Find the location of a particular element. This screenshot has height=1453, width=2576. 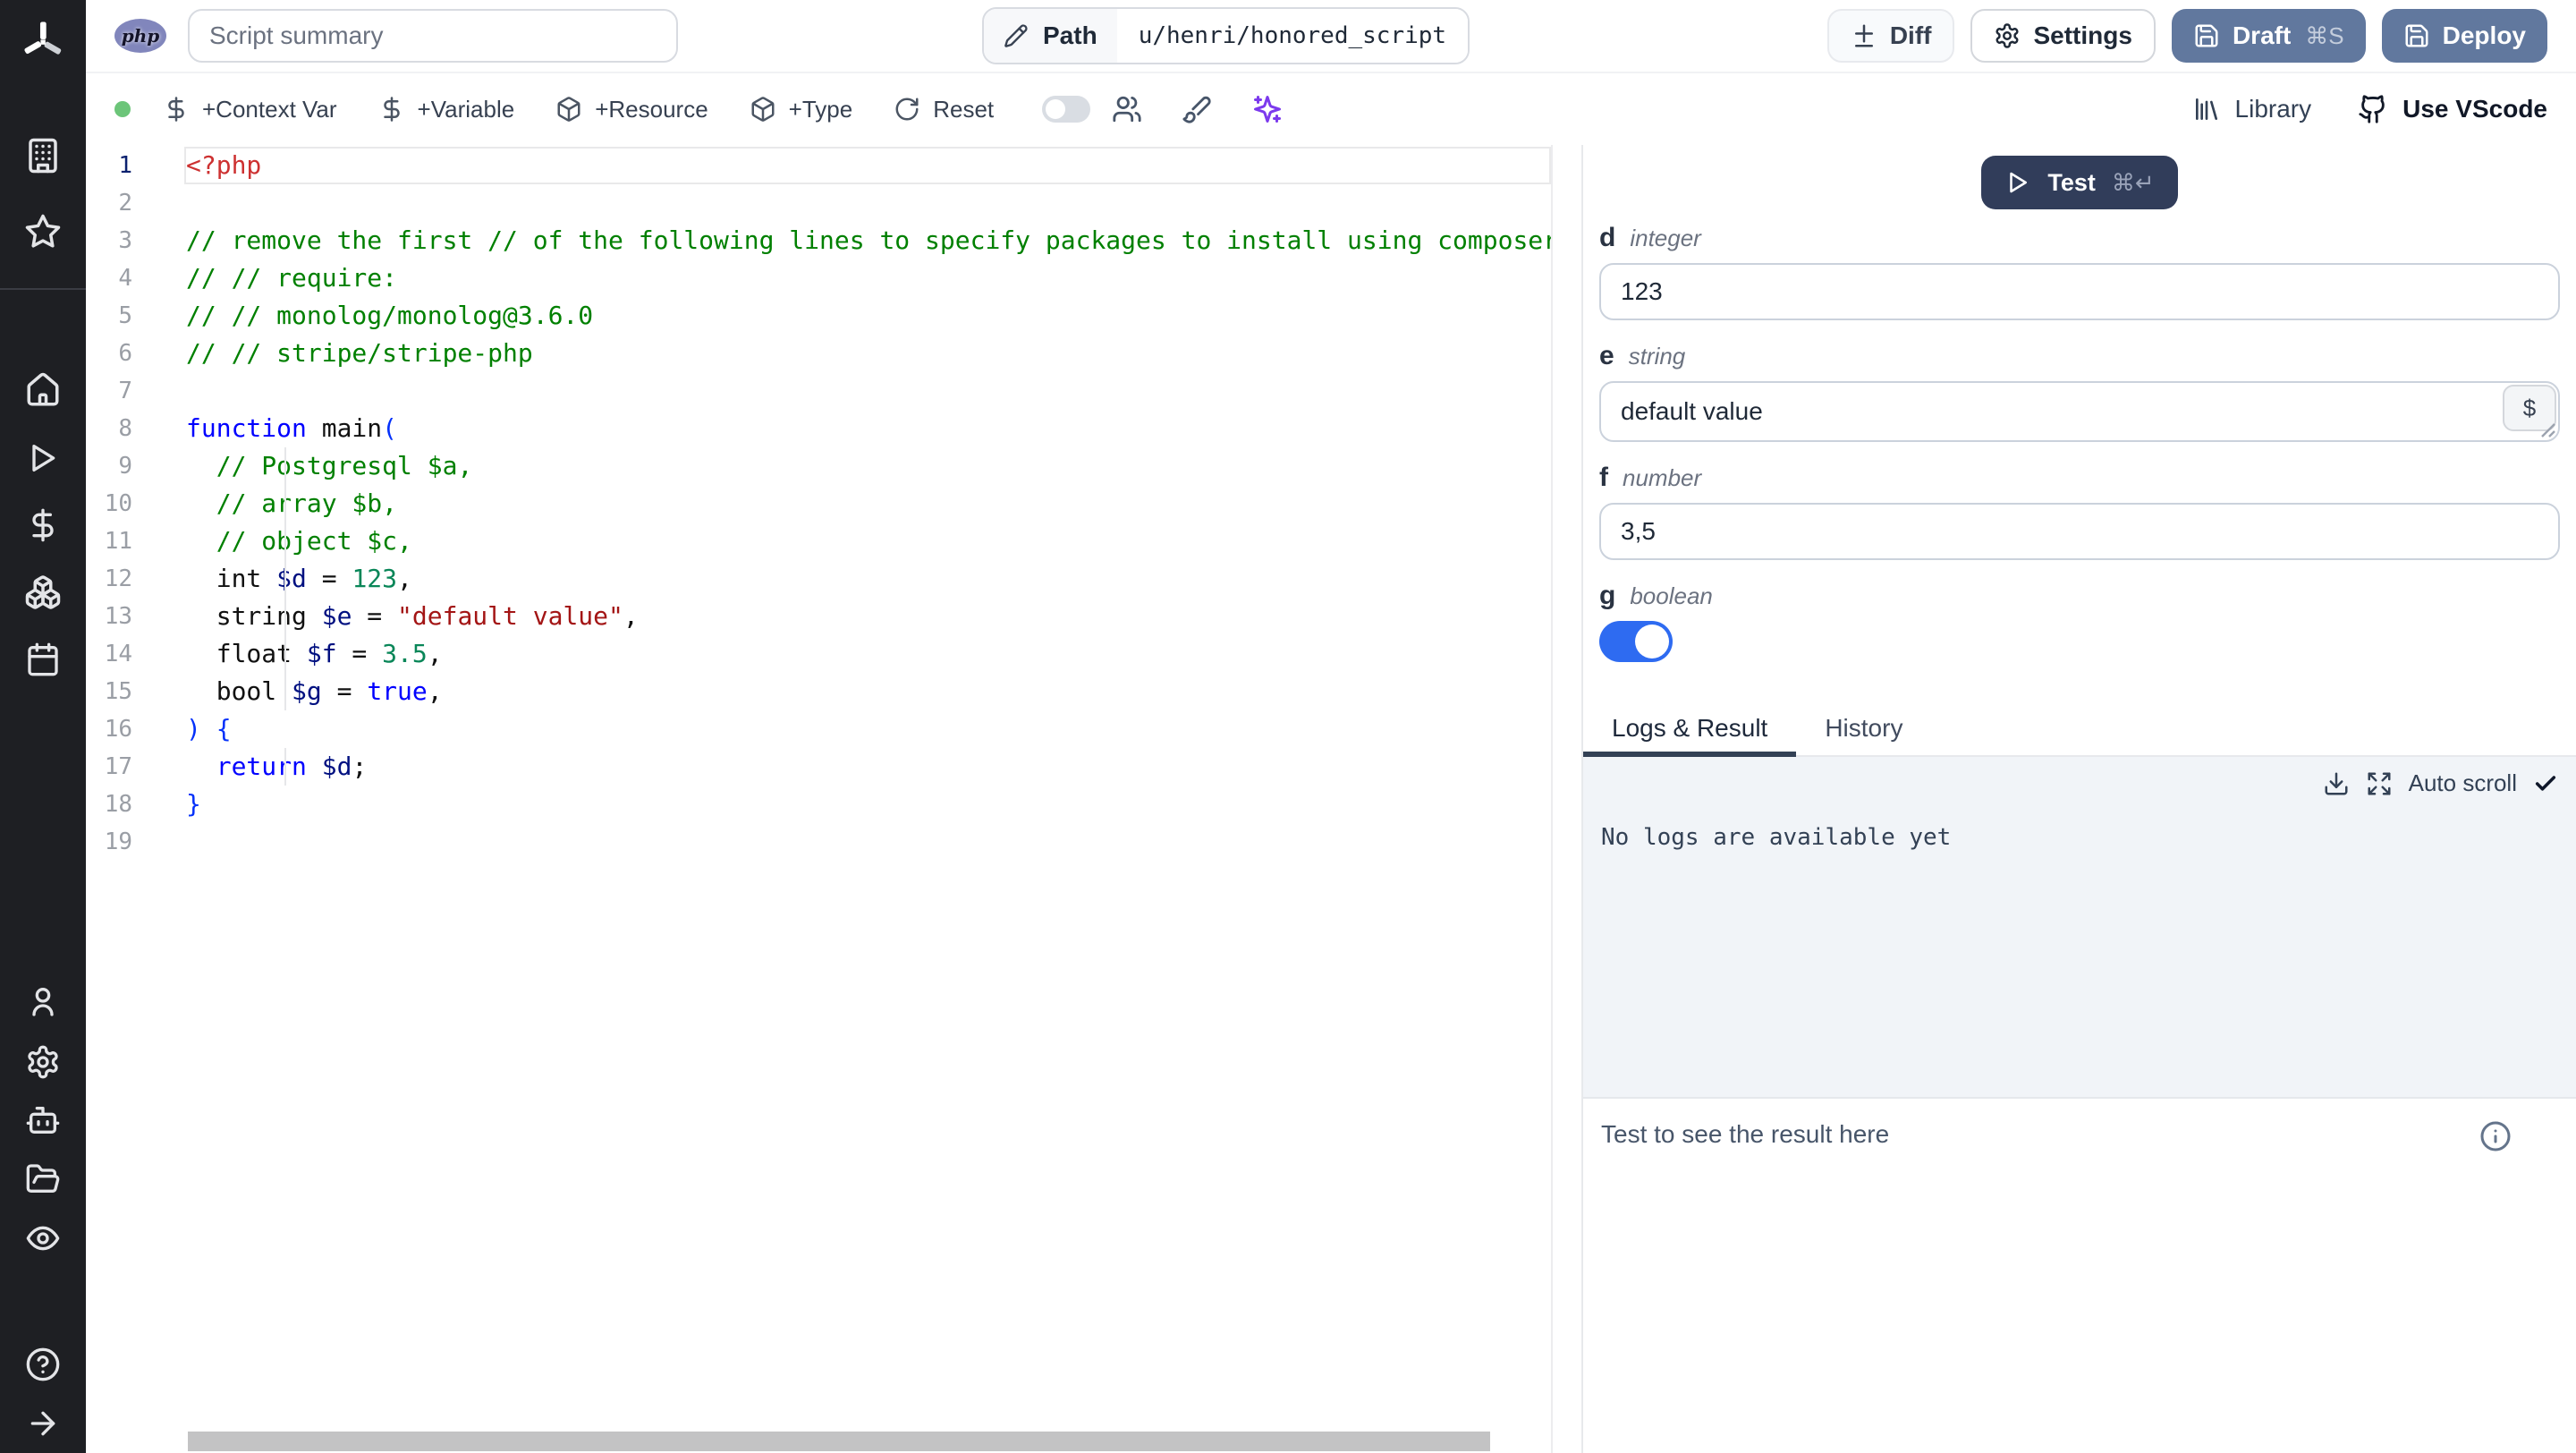

draft-button: Draft ⌘S is located at coordinates (2268, 36).